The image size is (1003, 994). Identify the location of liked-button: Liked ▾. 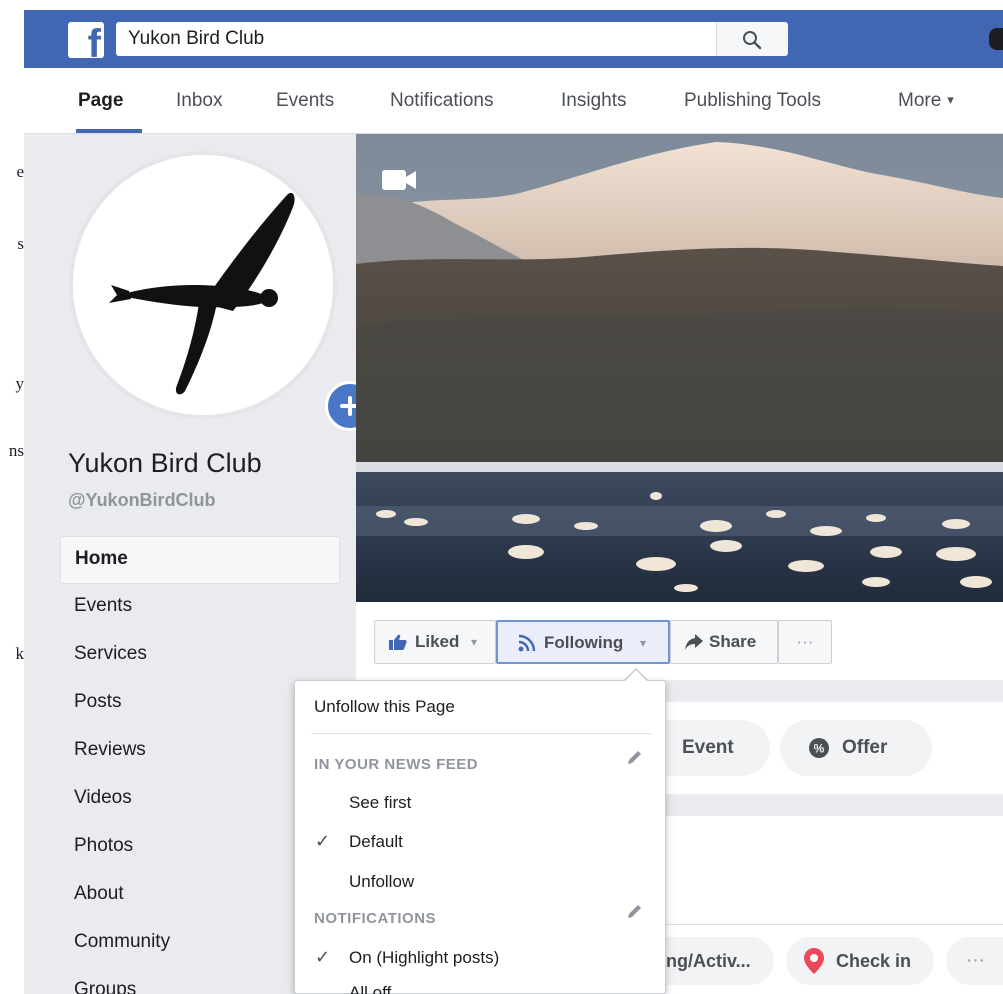
(435, 642).